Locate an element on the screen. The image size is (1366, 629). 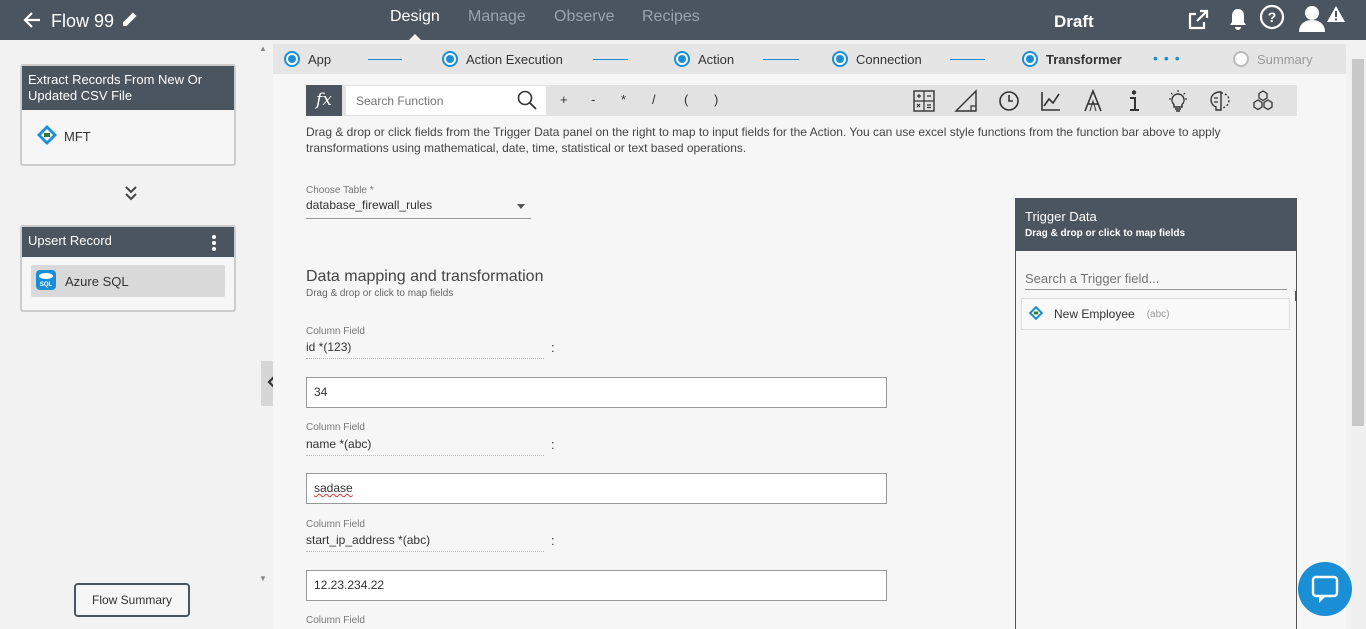
trigger-data-title: Trigger Data is located at coordinates (1061, 216).